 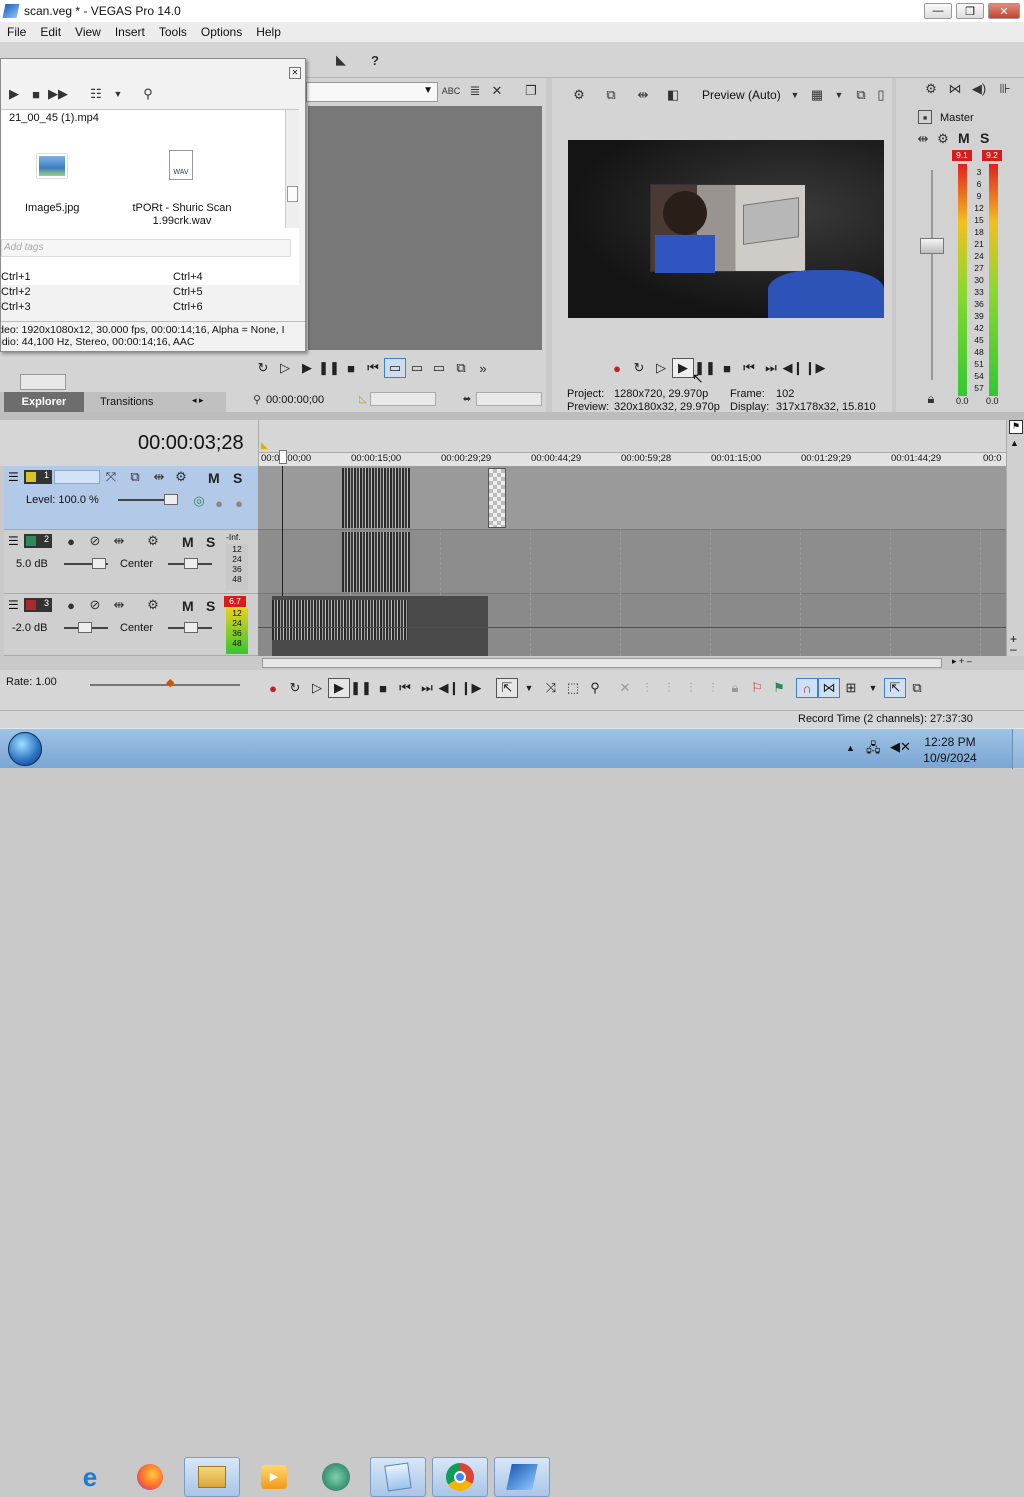 What do you see at coordinates (181, 165) in the screenshot?
I see `wav-file-icon: WAV` at bounding box center [181, 165].